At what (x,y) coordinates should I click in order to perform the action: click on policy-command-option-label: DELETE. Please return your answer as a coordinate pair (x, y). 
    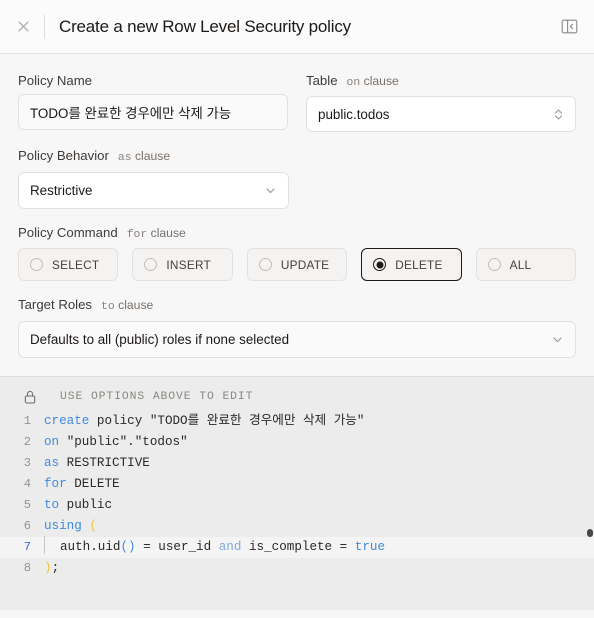
    Looking at the image, I should click on (419, 264).